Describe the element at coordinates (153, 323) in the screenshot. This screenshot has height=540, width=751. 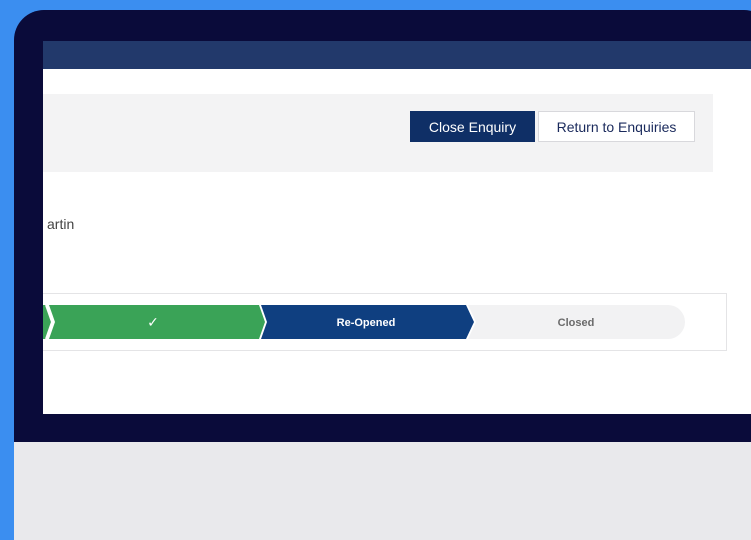
I see `step-2-check-icon: ✓` at that location.